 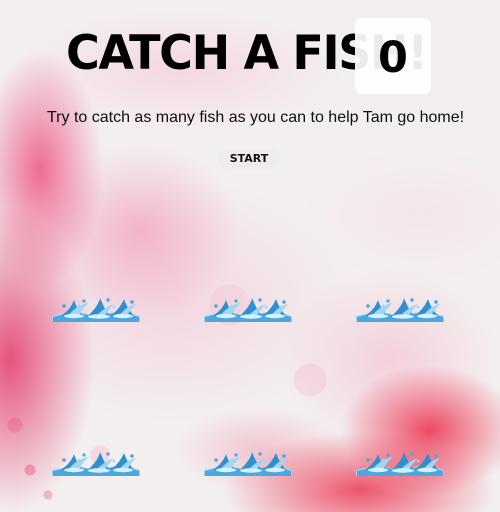 I want to click on score-box: 0, so click(x=393, y=56).